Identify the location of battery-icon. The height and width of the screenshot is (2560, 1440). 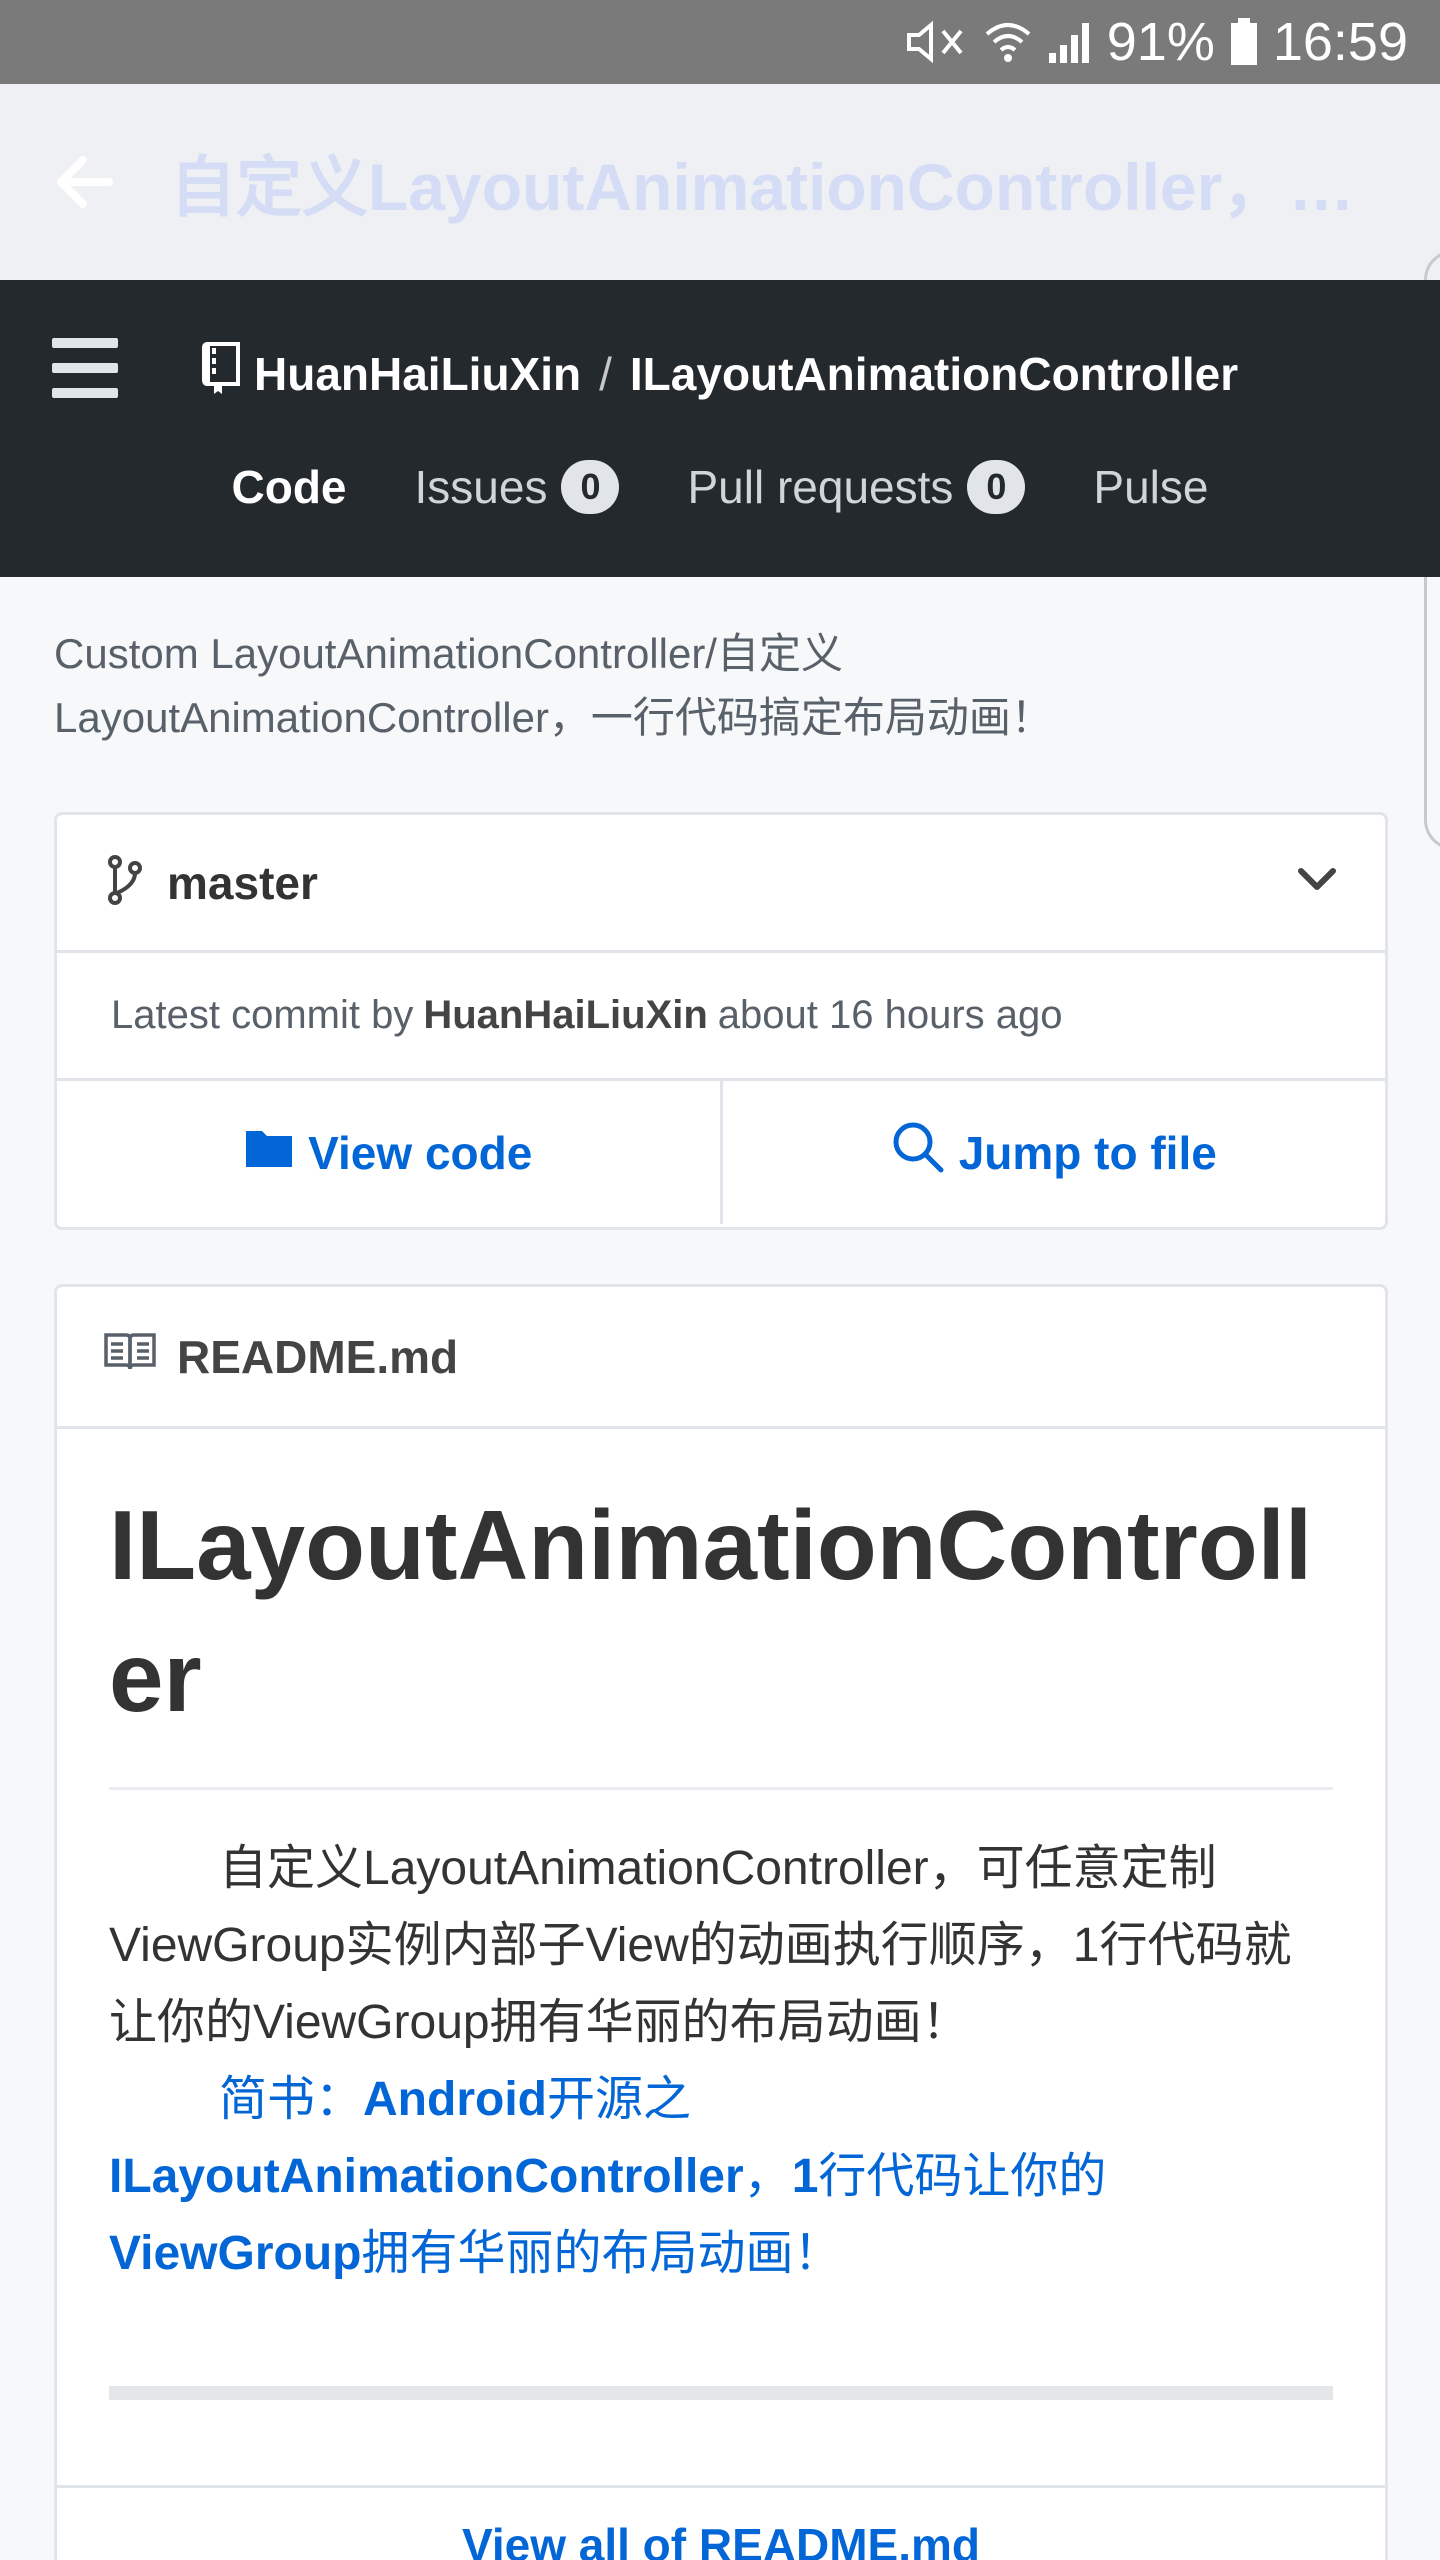
(1244, 42).